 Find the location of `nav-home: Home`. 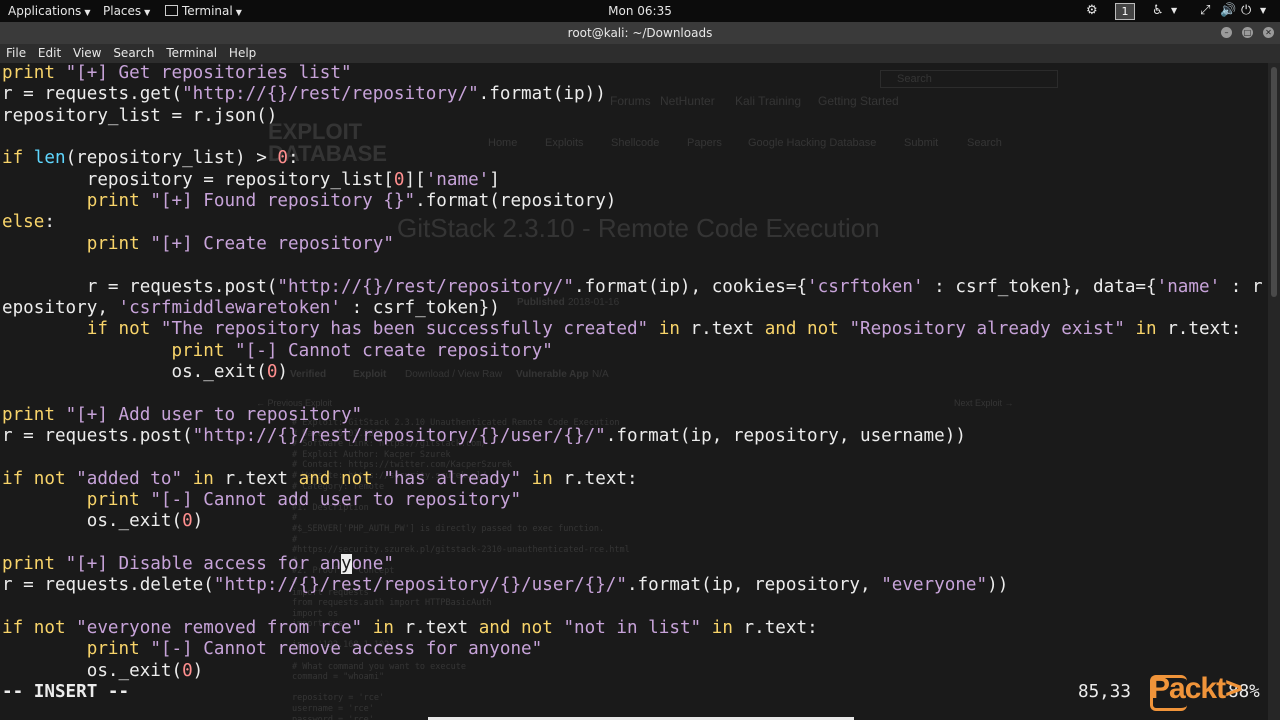

nav-home: Home is located at coordinates (503, 143).